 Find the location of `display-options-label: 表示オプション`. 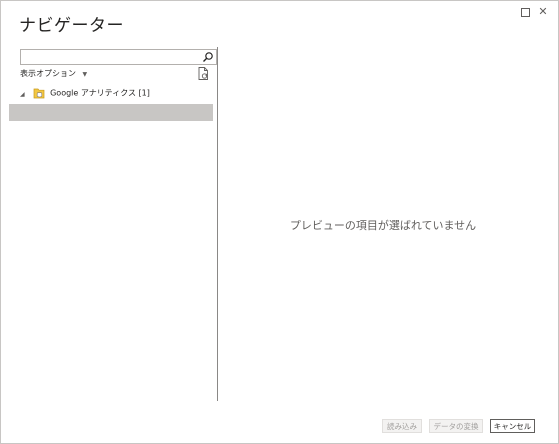

display-options-label: 表示オプション is located at coordinates (48, 73).